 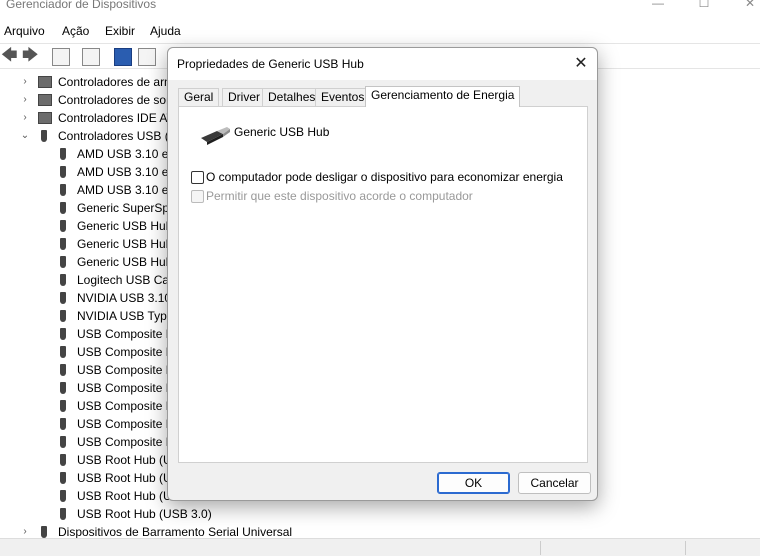 I want to click on tree-item-label: Logitech USB Car, so click(x=125, y=280).